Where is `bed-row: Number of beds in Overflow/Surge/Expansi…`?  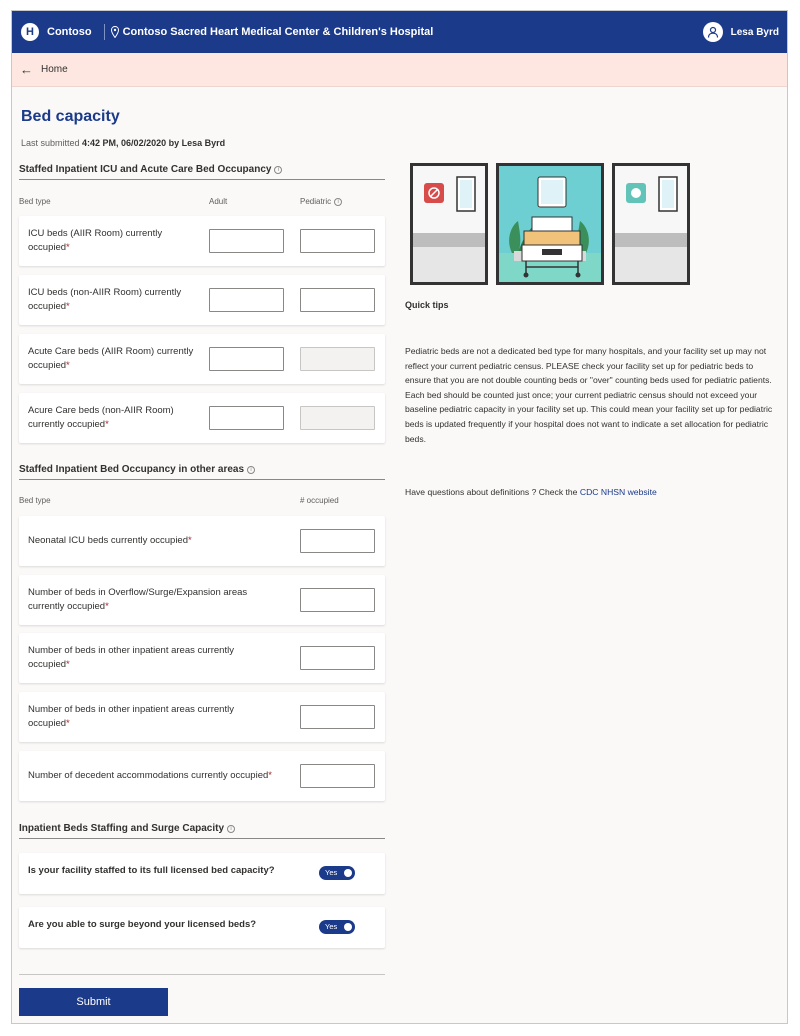 bed-row: Number of beds in Overflow/Surge/Expansi… is located at coordinates (202, 600).